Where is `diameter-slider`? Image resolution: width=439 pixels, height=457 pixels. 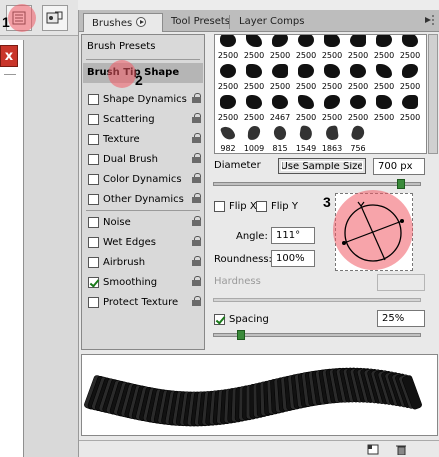
diameter-slider is located at coordinates (317, 184).